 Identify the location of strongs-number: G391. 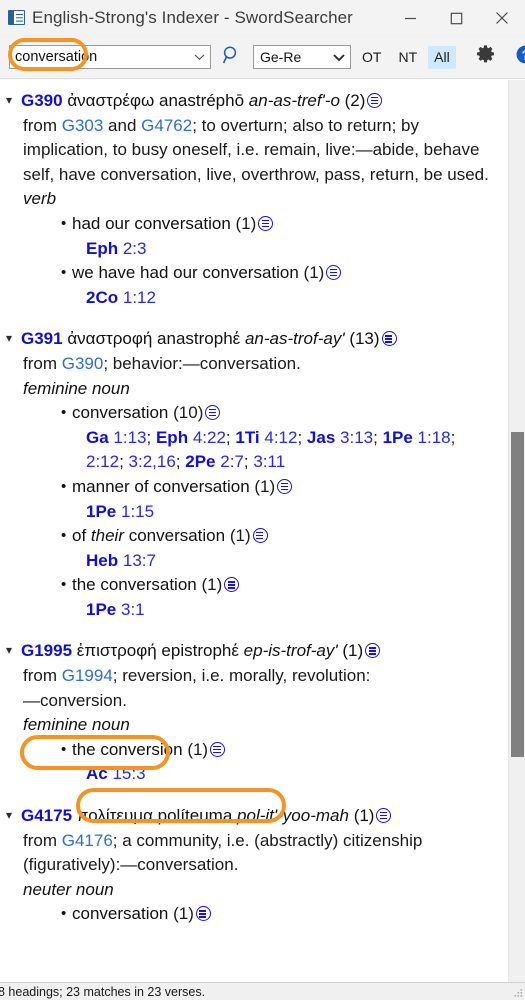
(42, 338).